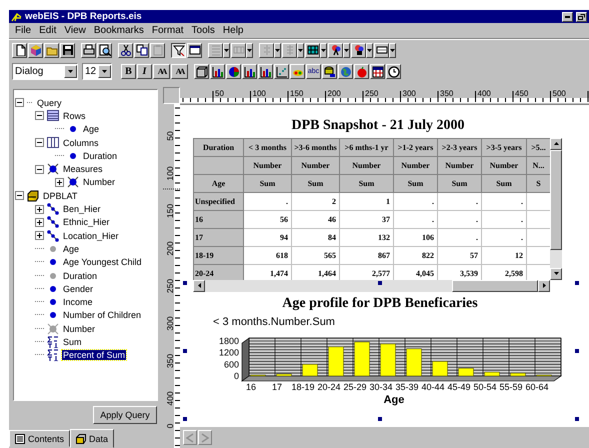 The width and height of the screenshot is (589, 448). Describe the element at coordinates (47, 30) in the screenshot. I see `menu-item: Edit` at that location.